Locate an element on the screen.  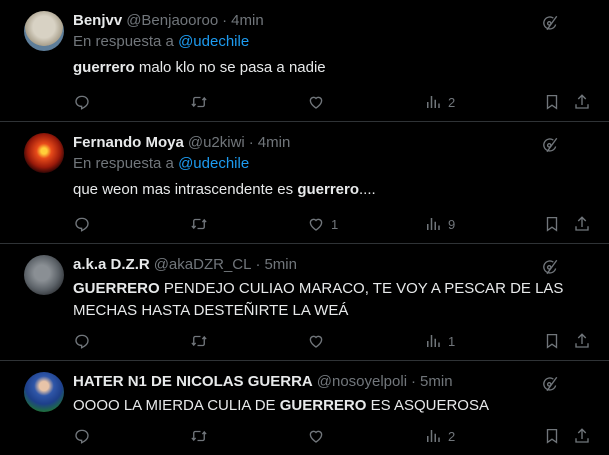
tweet-header: Benjvv @Benjaooroo · 4min is located at coordinates (333, 20).